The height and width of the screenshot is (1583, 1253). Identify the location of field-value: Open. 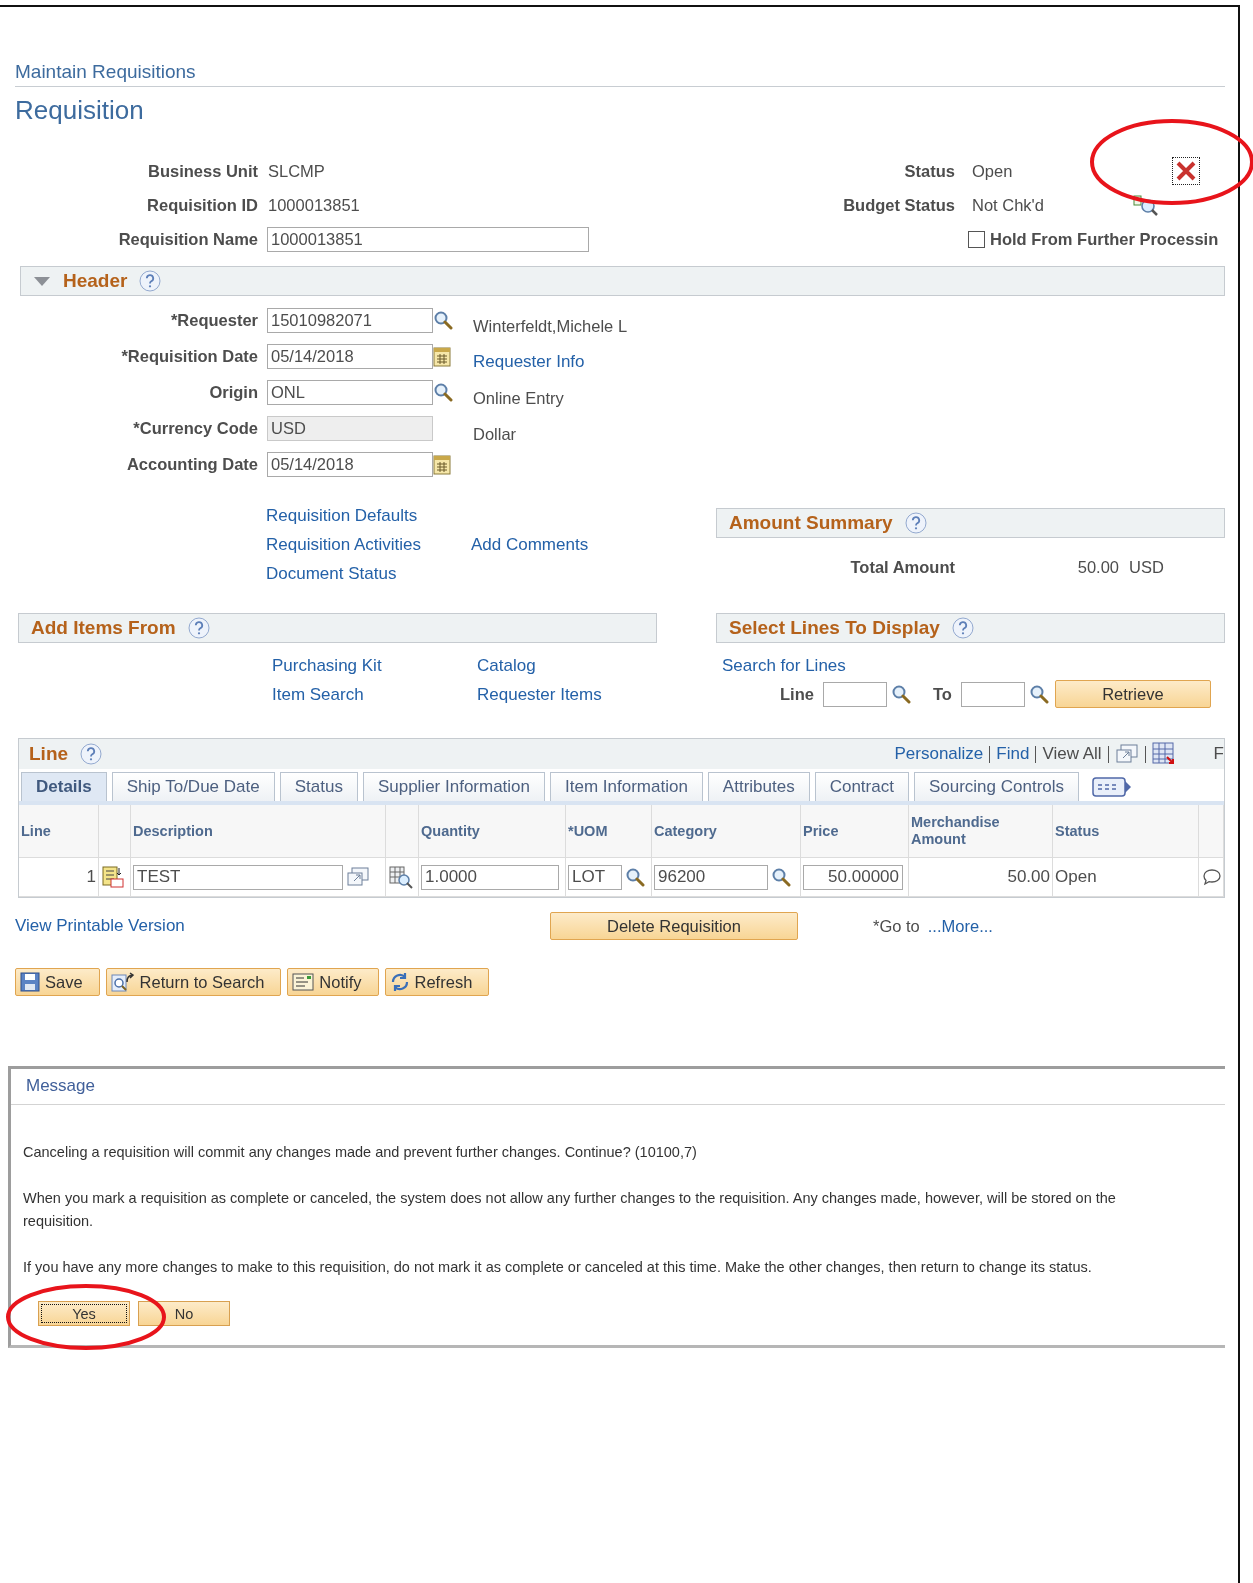
(992, 171).